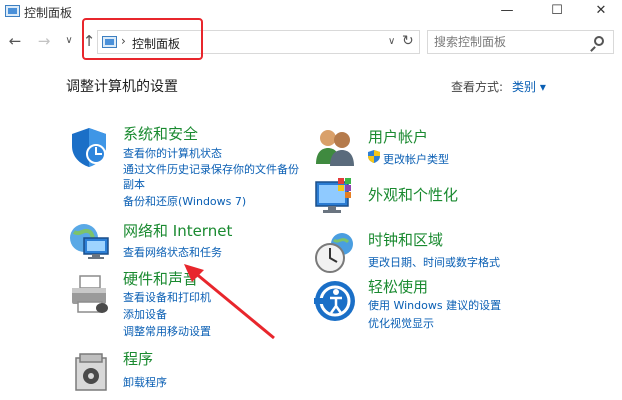  What do you see at coordinates (398, 286) in the screenshot?
I see `category-title-ease-of-access: 轻松使用` at bounding box center [398, 286].